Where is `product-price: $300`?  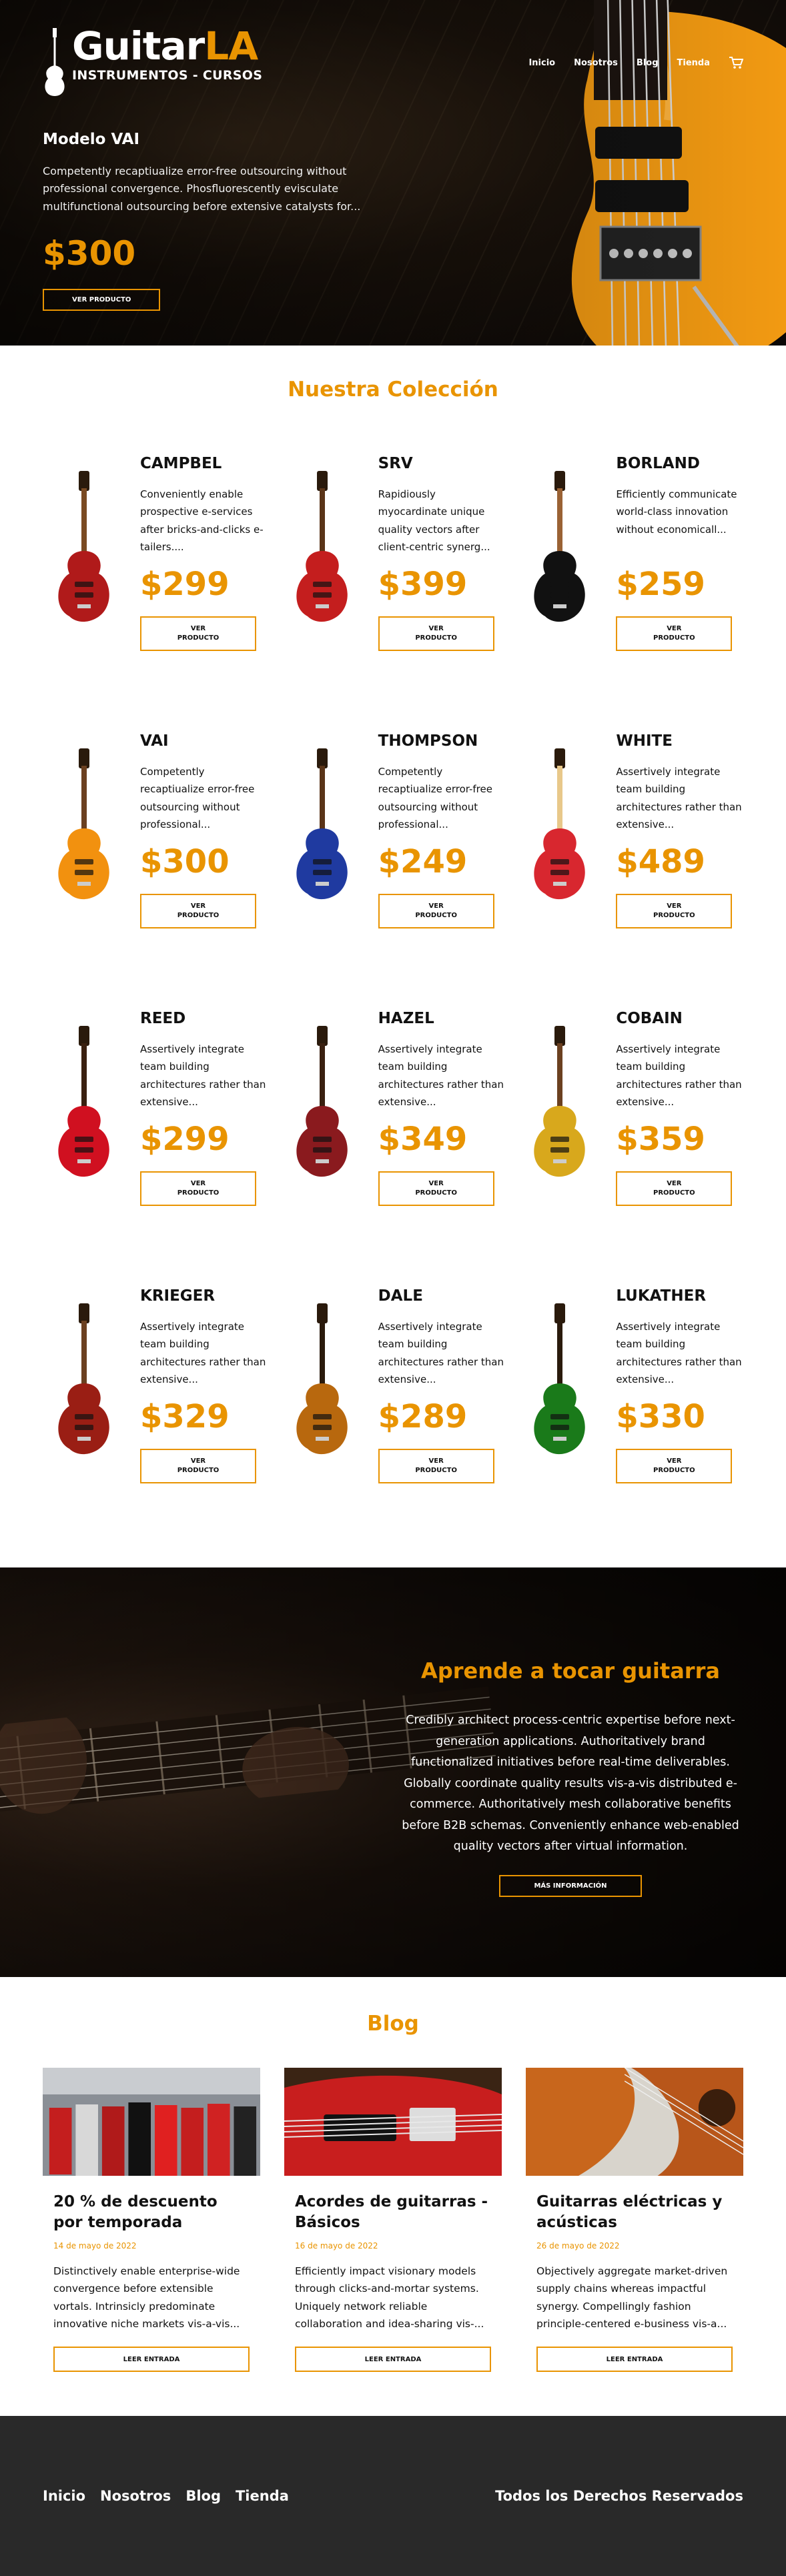
product-price: $300 is located at coordinates (185, 862).